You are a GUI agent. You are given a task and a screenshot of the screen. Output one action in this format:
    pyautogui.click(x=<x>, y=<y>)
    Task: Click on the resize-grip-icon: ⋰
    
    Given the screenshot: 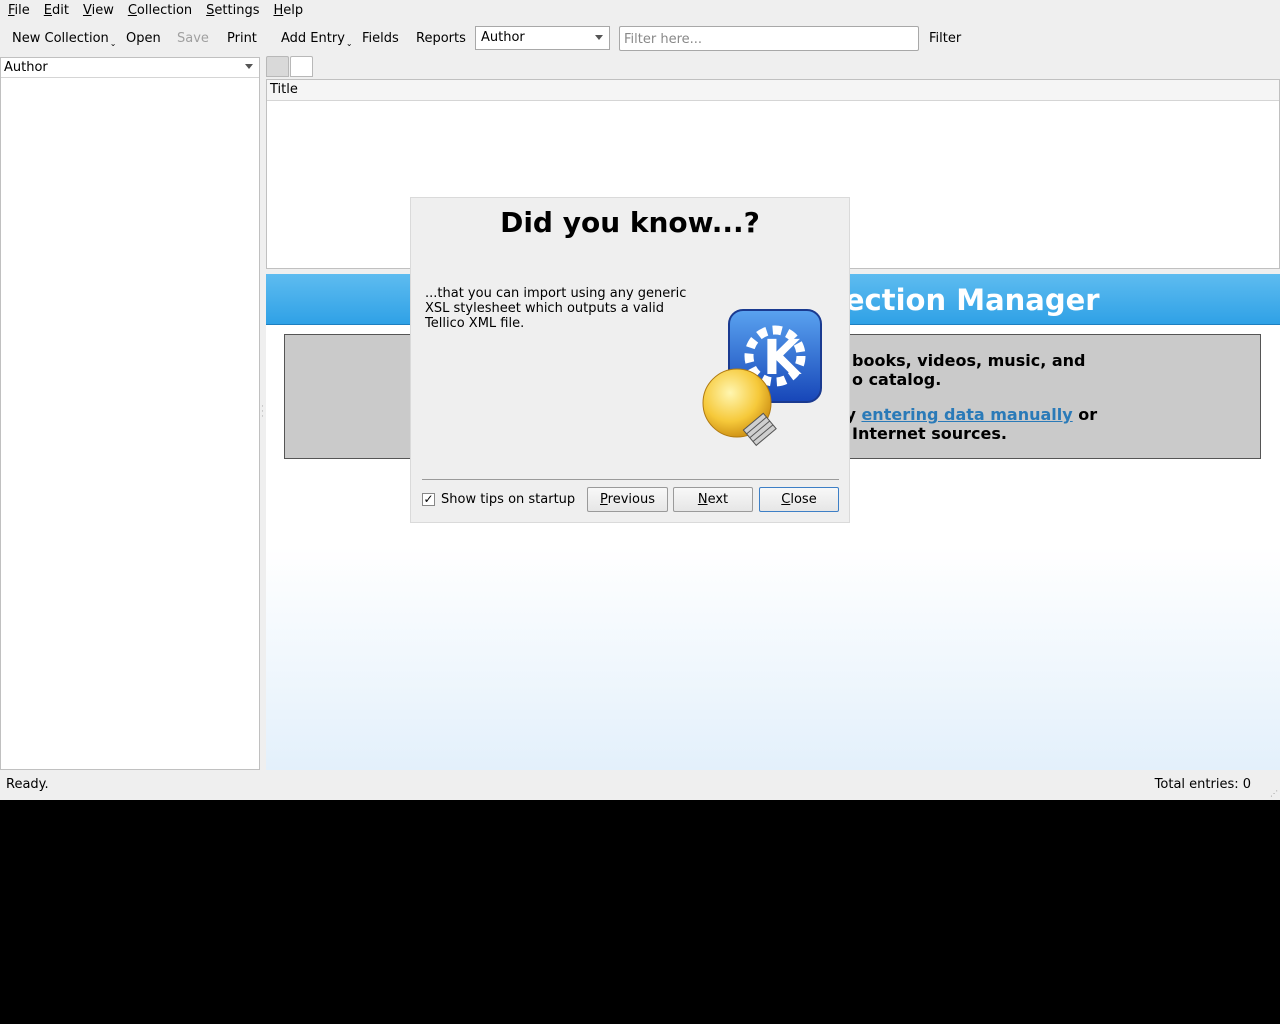 What is the action you would take?
    pyautogui.click(x=1274, y=793)
    